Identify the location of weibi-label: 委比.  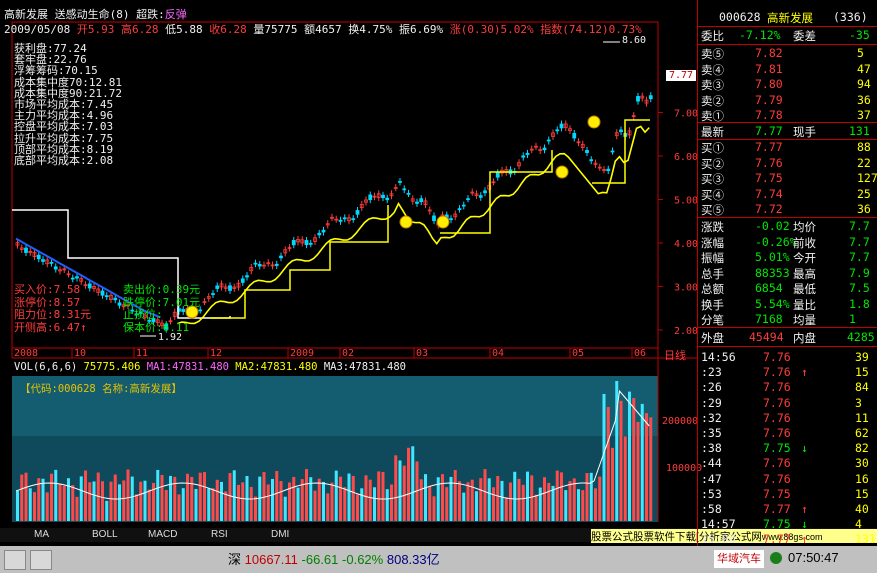
(712, 36).